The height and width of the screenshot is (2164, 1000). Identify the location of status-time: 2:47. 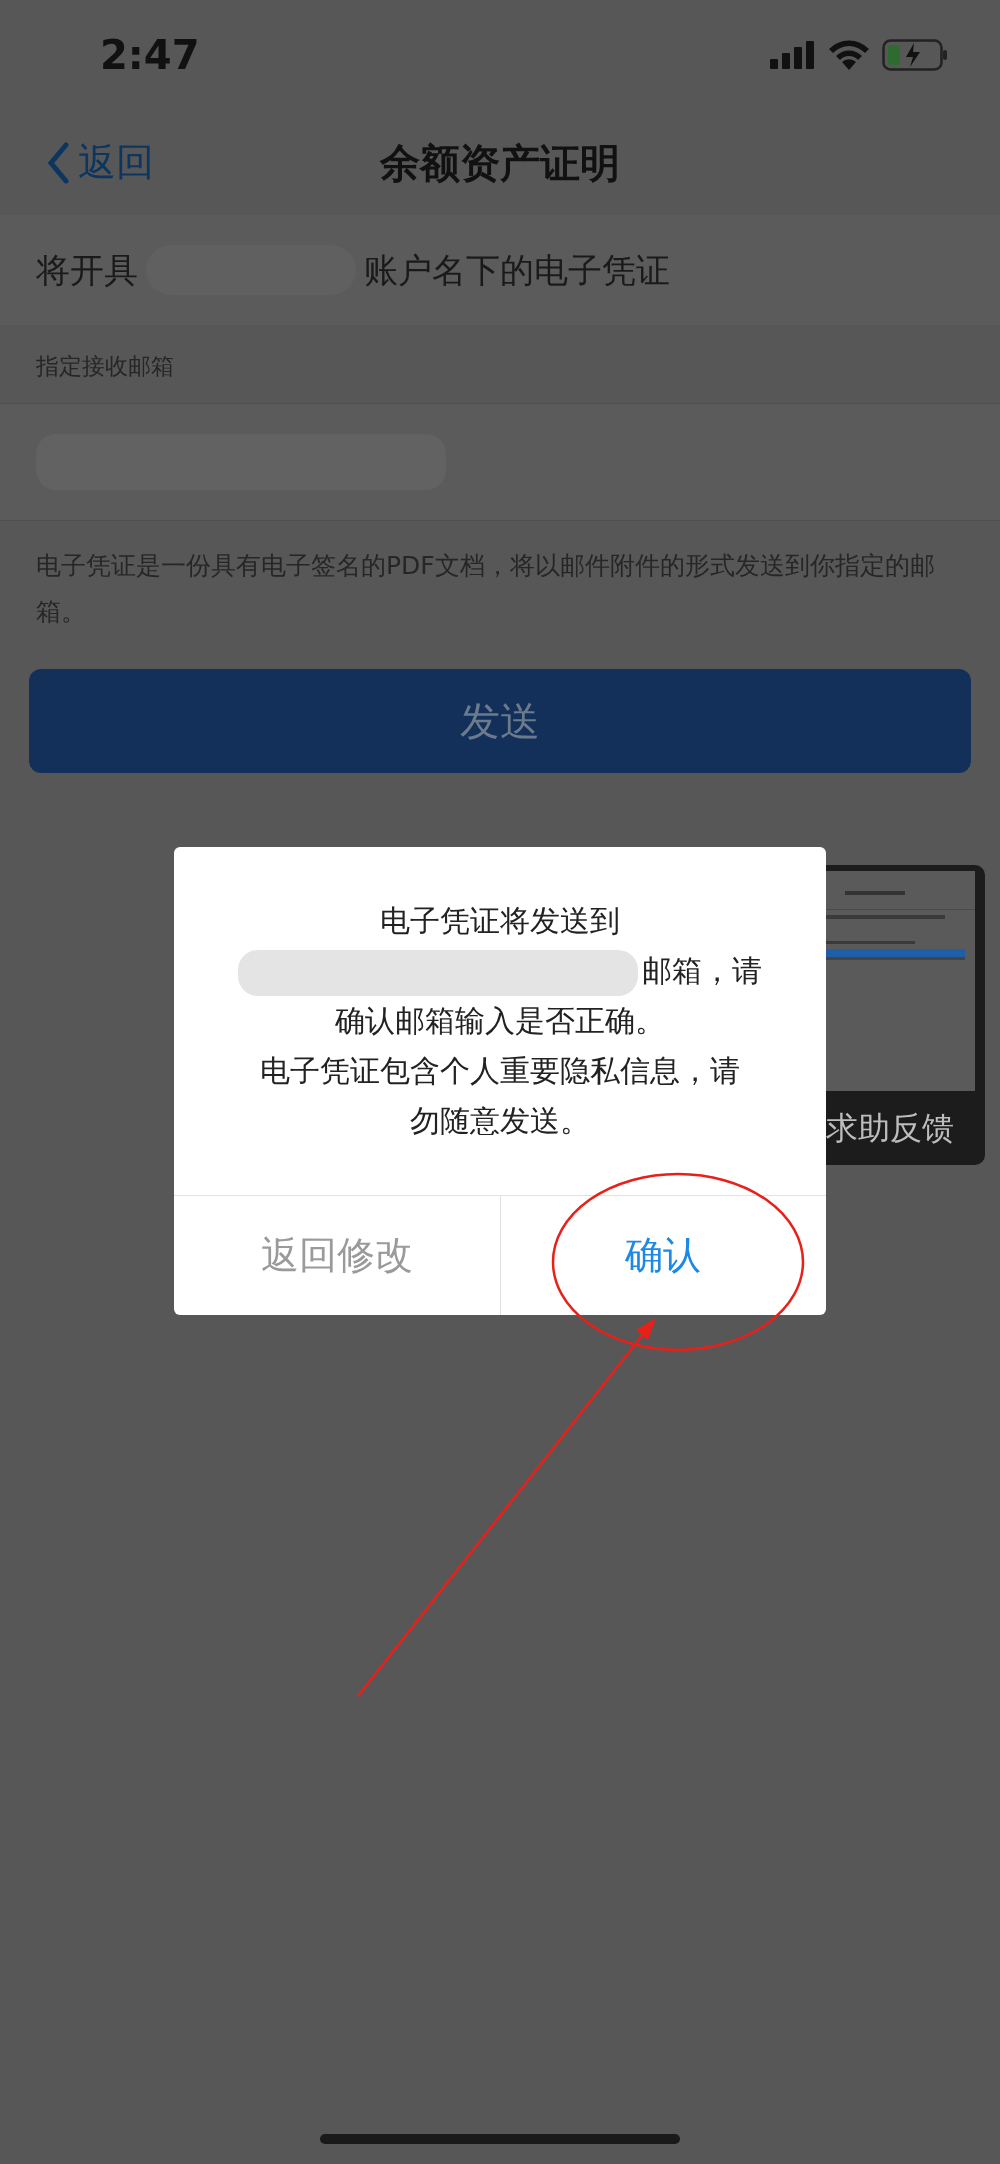
(150, 55).